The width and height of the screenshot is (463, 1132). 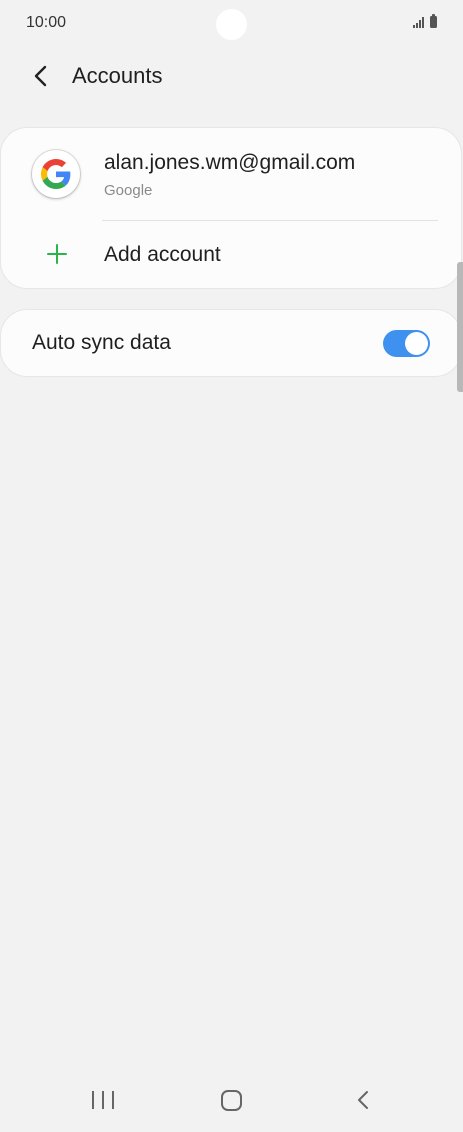 I want to click on status-time: 10:00, so click(x=46, y=22).